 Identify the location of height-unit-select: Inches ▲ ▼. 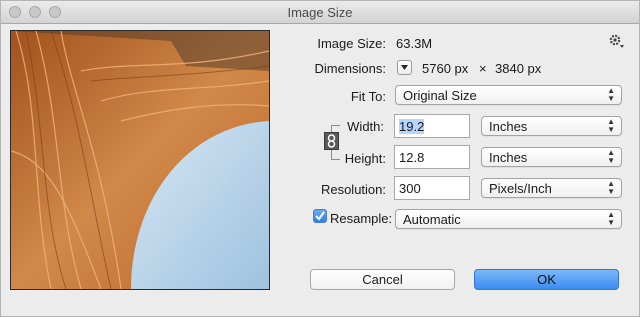
(551, 157).